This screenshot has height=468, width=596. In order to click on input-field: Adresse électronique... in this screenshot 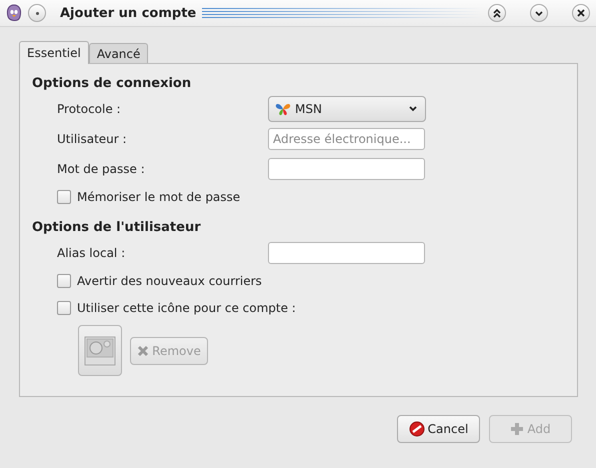, I will do `click(346, 139)`.